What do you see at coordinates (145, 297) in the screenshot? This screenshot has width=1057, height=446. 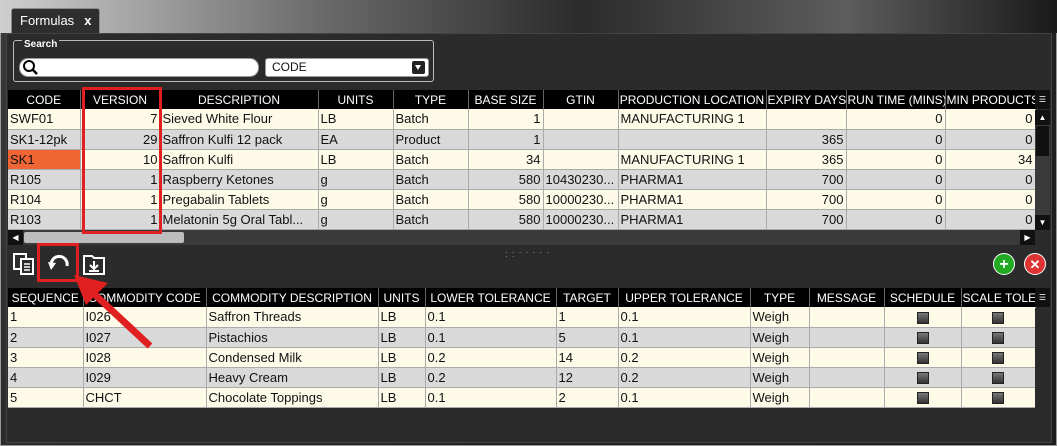 I see `column-header: COMMODITY CODE` at bounding box center [145, 297].